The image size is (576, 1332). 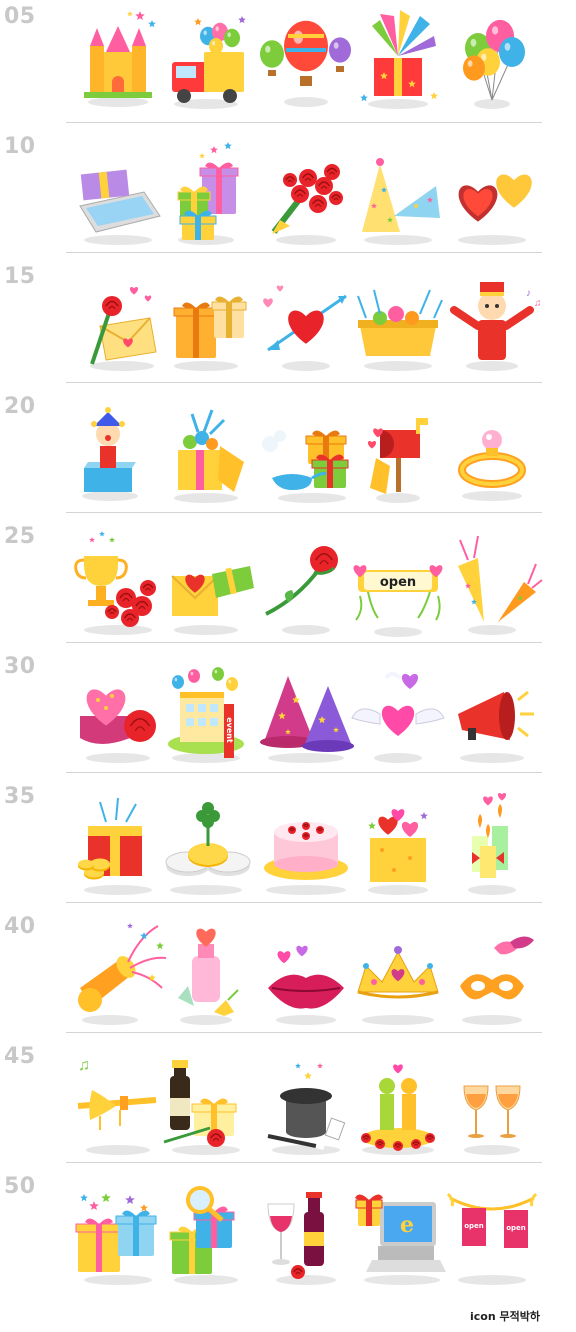 I want to click on trophy-roses-icon, so click(x=118, y=581).